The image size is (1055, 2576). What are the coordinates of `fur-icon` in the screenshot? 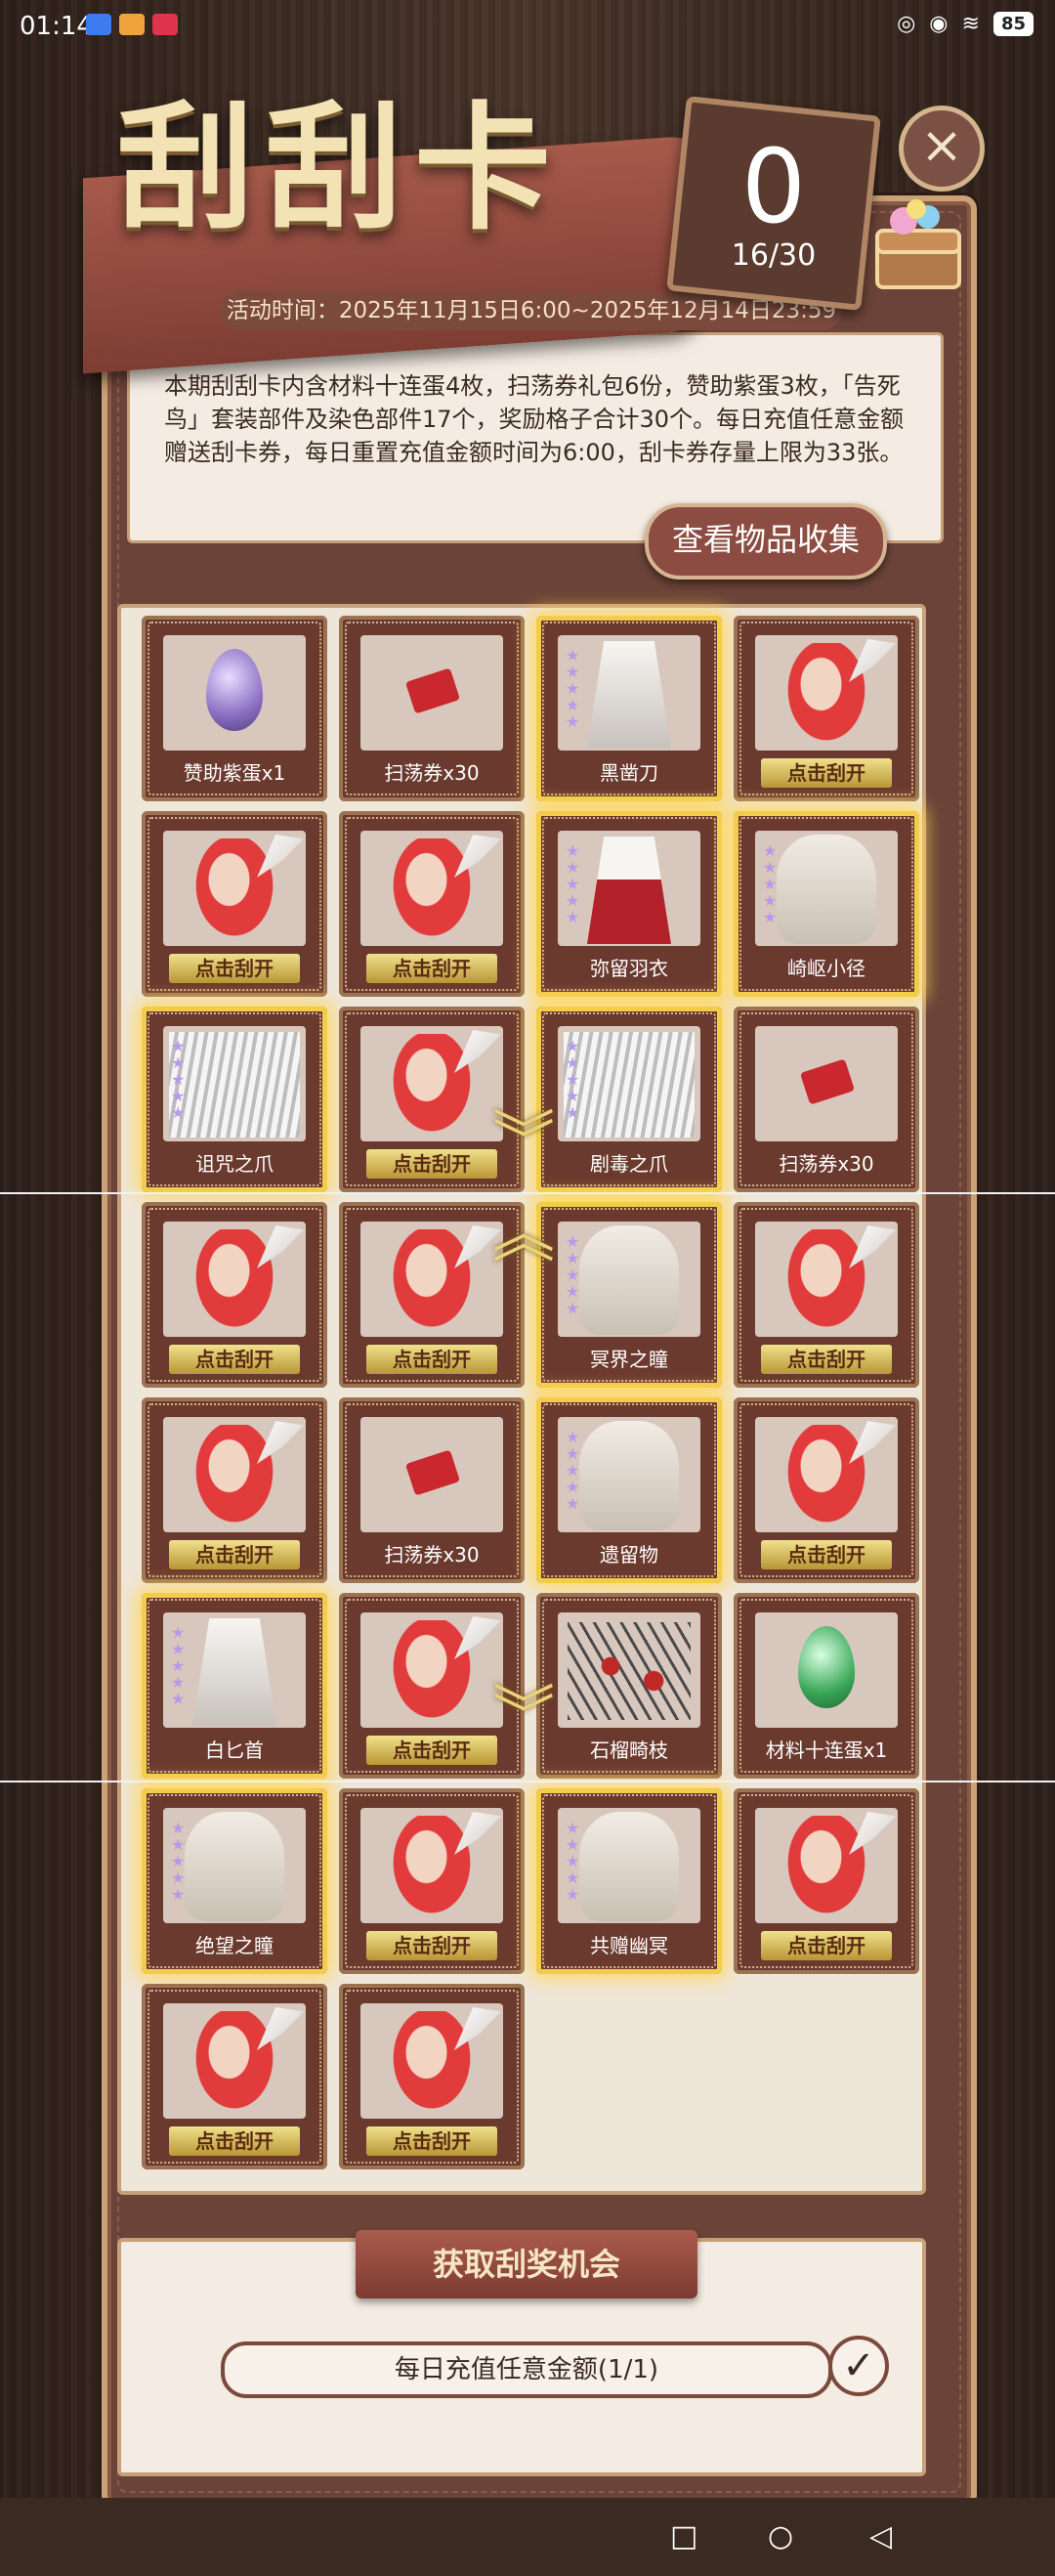 It's located at (234, 1085).